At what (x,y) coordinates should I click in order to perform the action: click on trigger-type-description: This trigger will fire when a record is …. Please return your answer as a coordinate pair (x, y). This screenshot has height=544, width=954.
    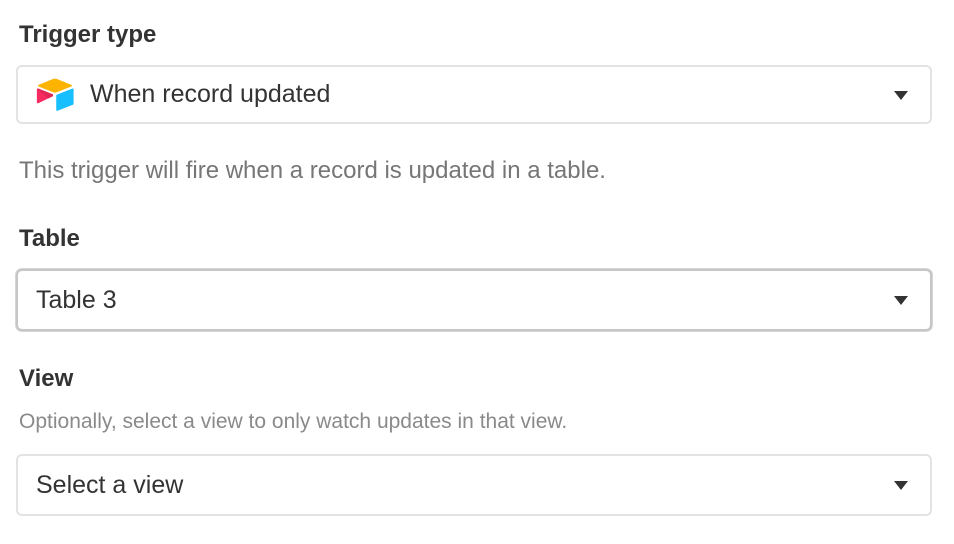
    Looking at the image, I should click on (312, 170).